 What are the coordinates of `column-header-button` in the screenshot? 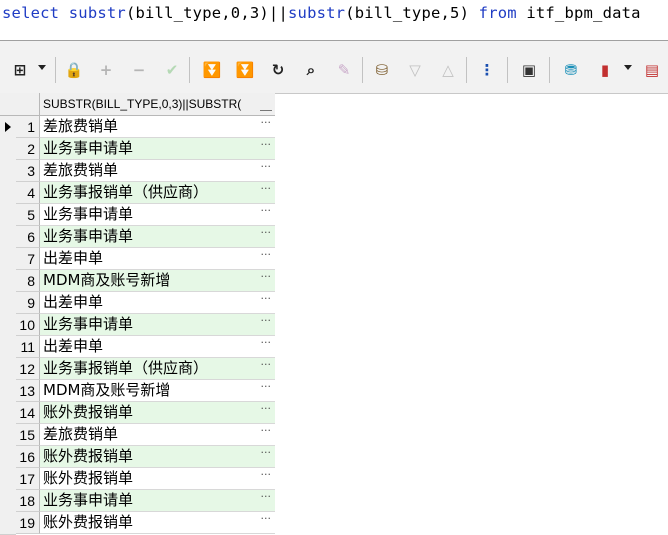 It's located at (266, 104).